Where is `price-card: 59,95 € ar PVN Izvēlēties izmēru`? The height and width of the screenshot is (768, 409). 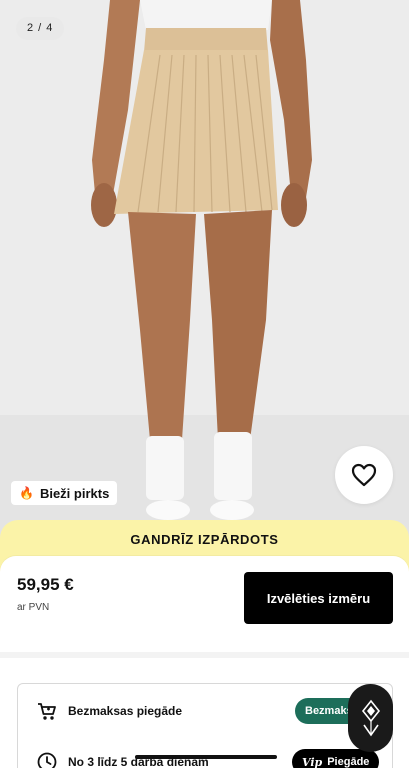 price-card: 59,95 € ar PVN Izvēlēties izmēru is located at coordinates (204, 608).